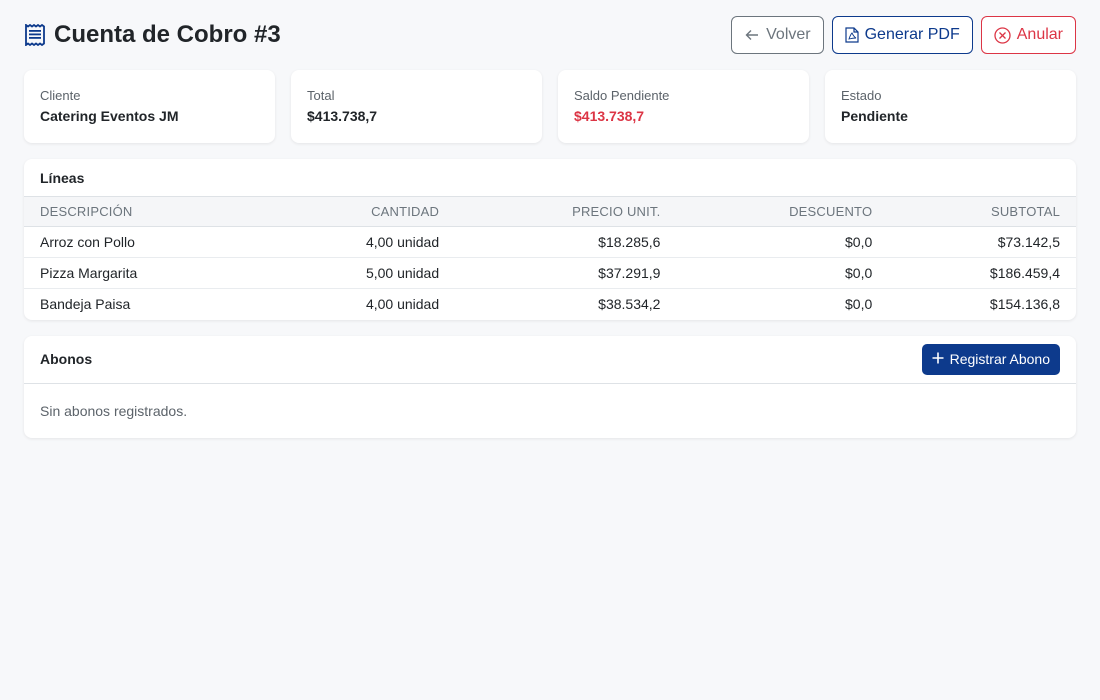 This screenshot has height=700, width=1100. Describe the element at coordinates (1024, 304) in the screenshot. I see `cell-subtotal: $154.136,8` at that location.